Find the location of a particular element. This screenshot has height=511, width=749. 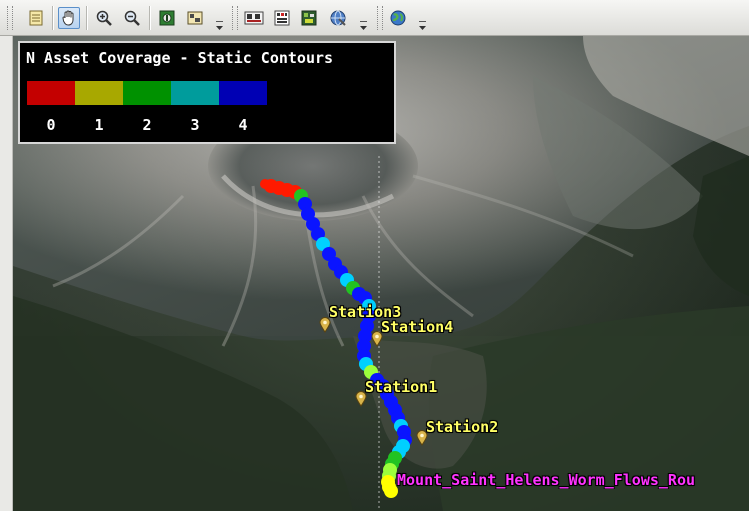

layer-image-button is located at coordinates (195, 18).